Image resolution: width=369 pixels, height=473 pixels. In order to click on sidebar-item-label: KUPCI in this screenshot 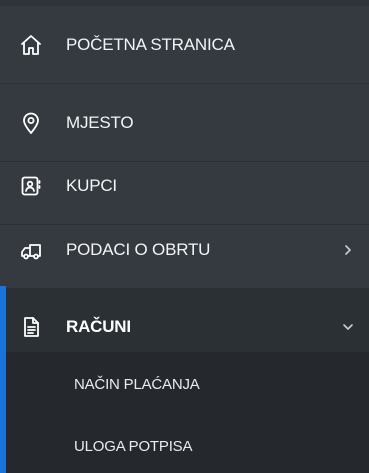, I will do `click(91, 185)`.